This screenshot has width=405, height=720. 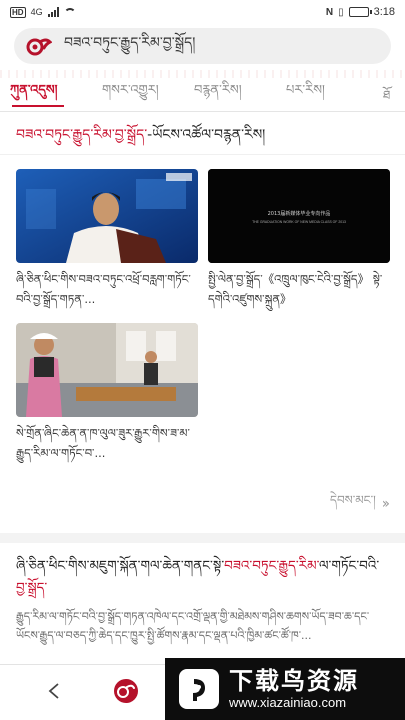 I want to click on double-chevron-right-icon: ››, so click(x=385, y=504).